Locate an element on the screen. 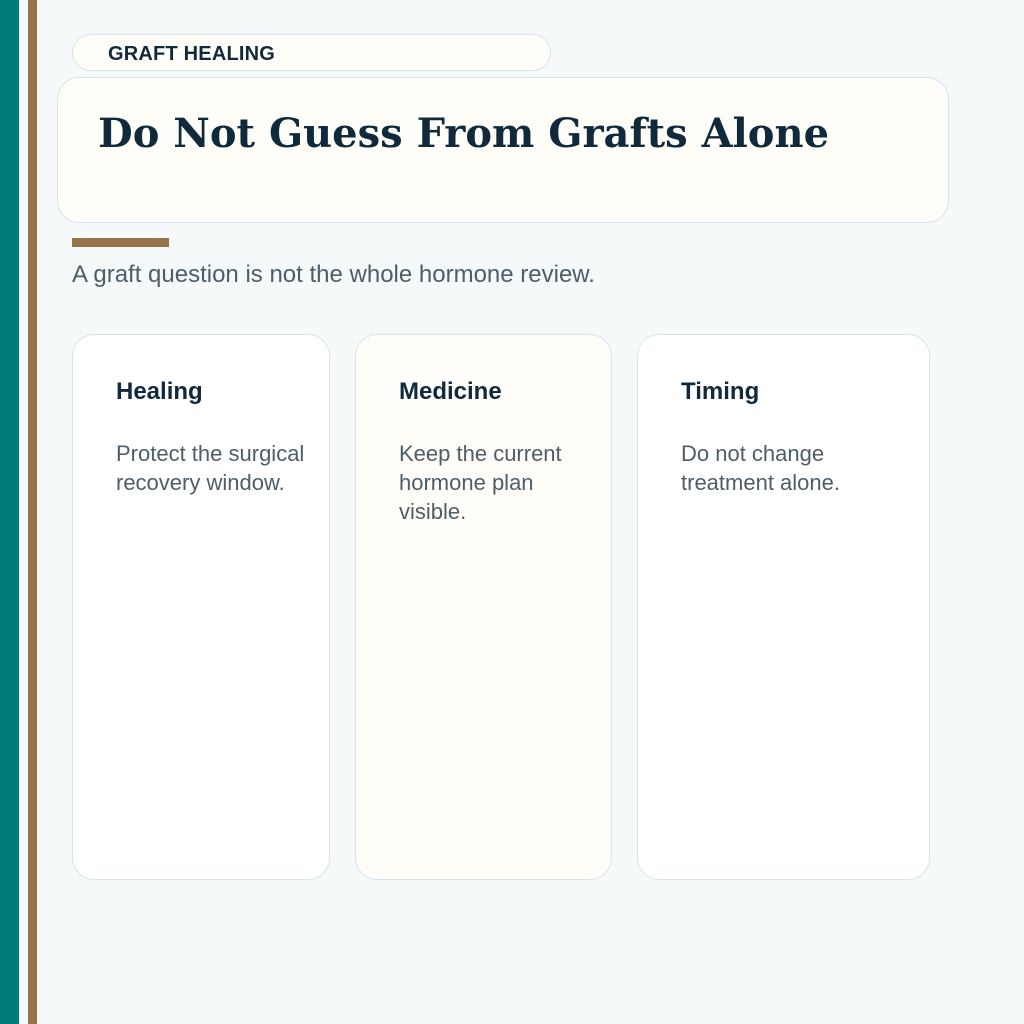  accent-divider is located at coordinates (120, 242).